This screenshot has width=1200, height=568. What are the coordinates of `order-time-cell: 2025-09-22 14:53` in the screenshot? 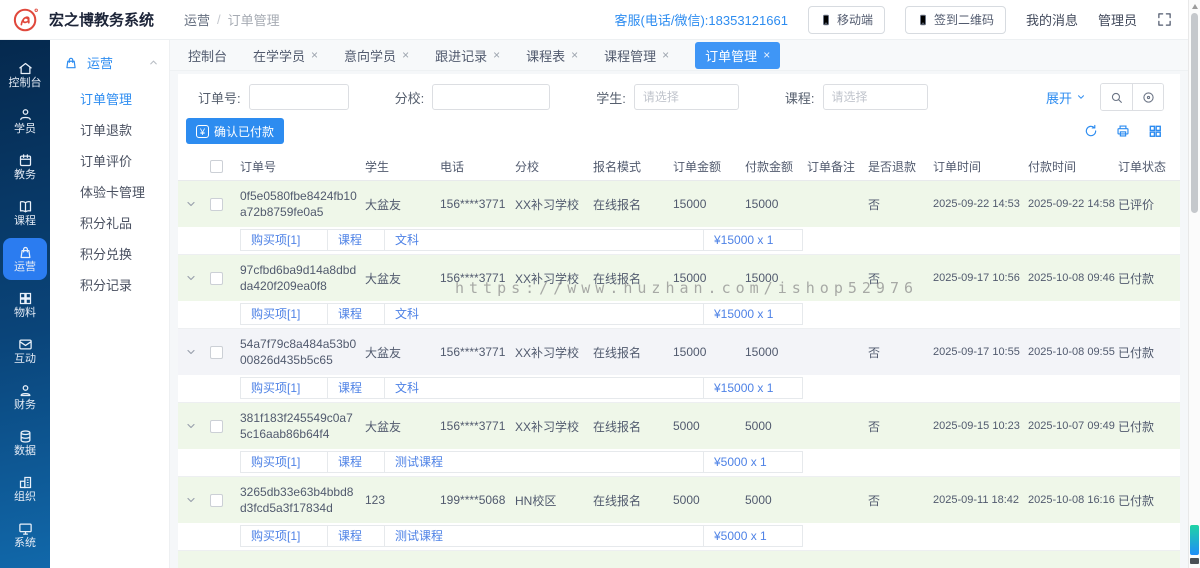 It's located at (976, 204).